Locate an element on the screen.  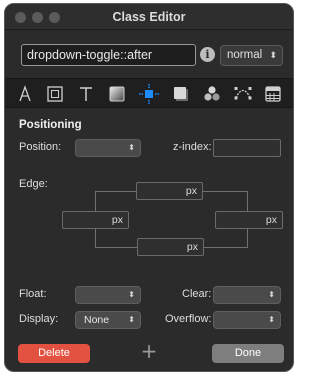
add-plus-icon: + is located at coordinates (149, 351).